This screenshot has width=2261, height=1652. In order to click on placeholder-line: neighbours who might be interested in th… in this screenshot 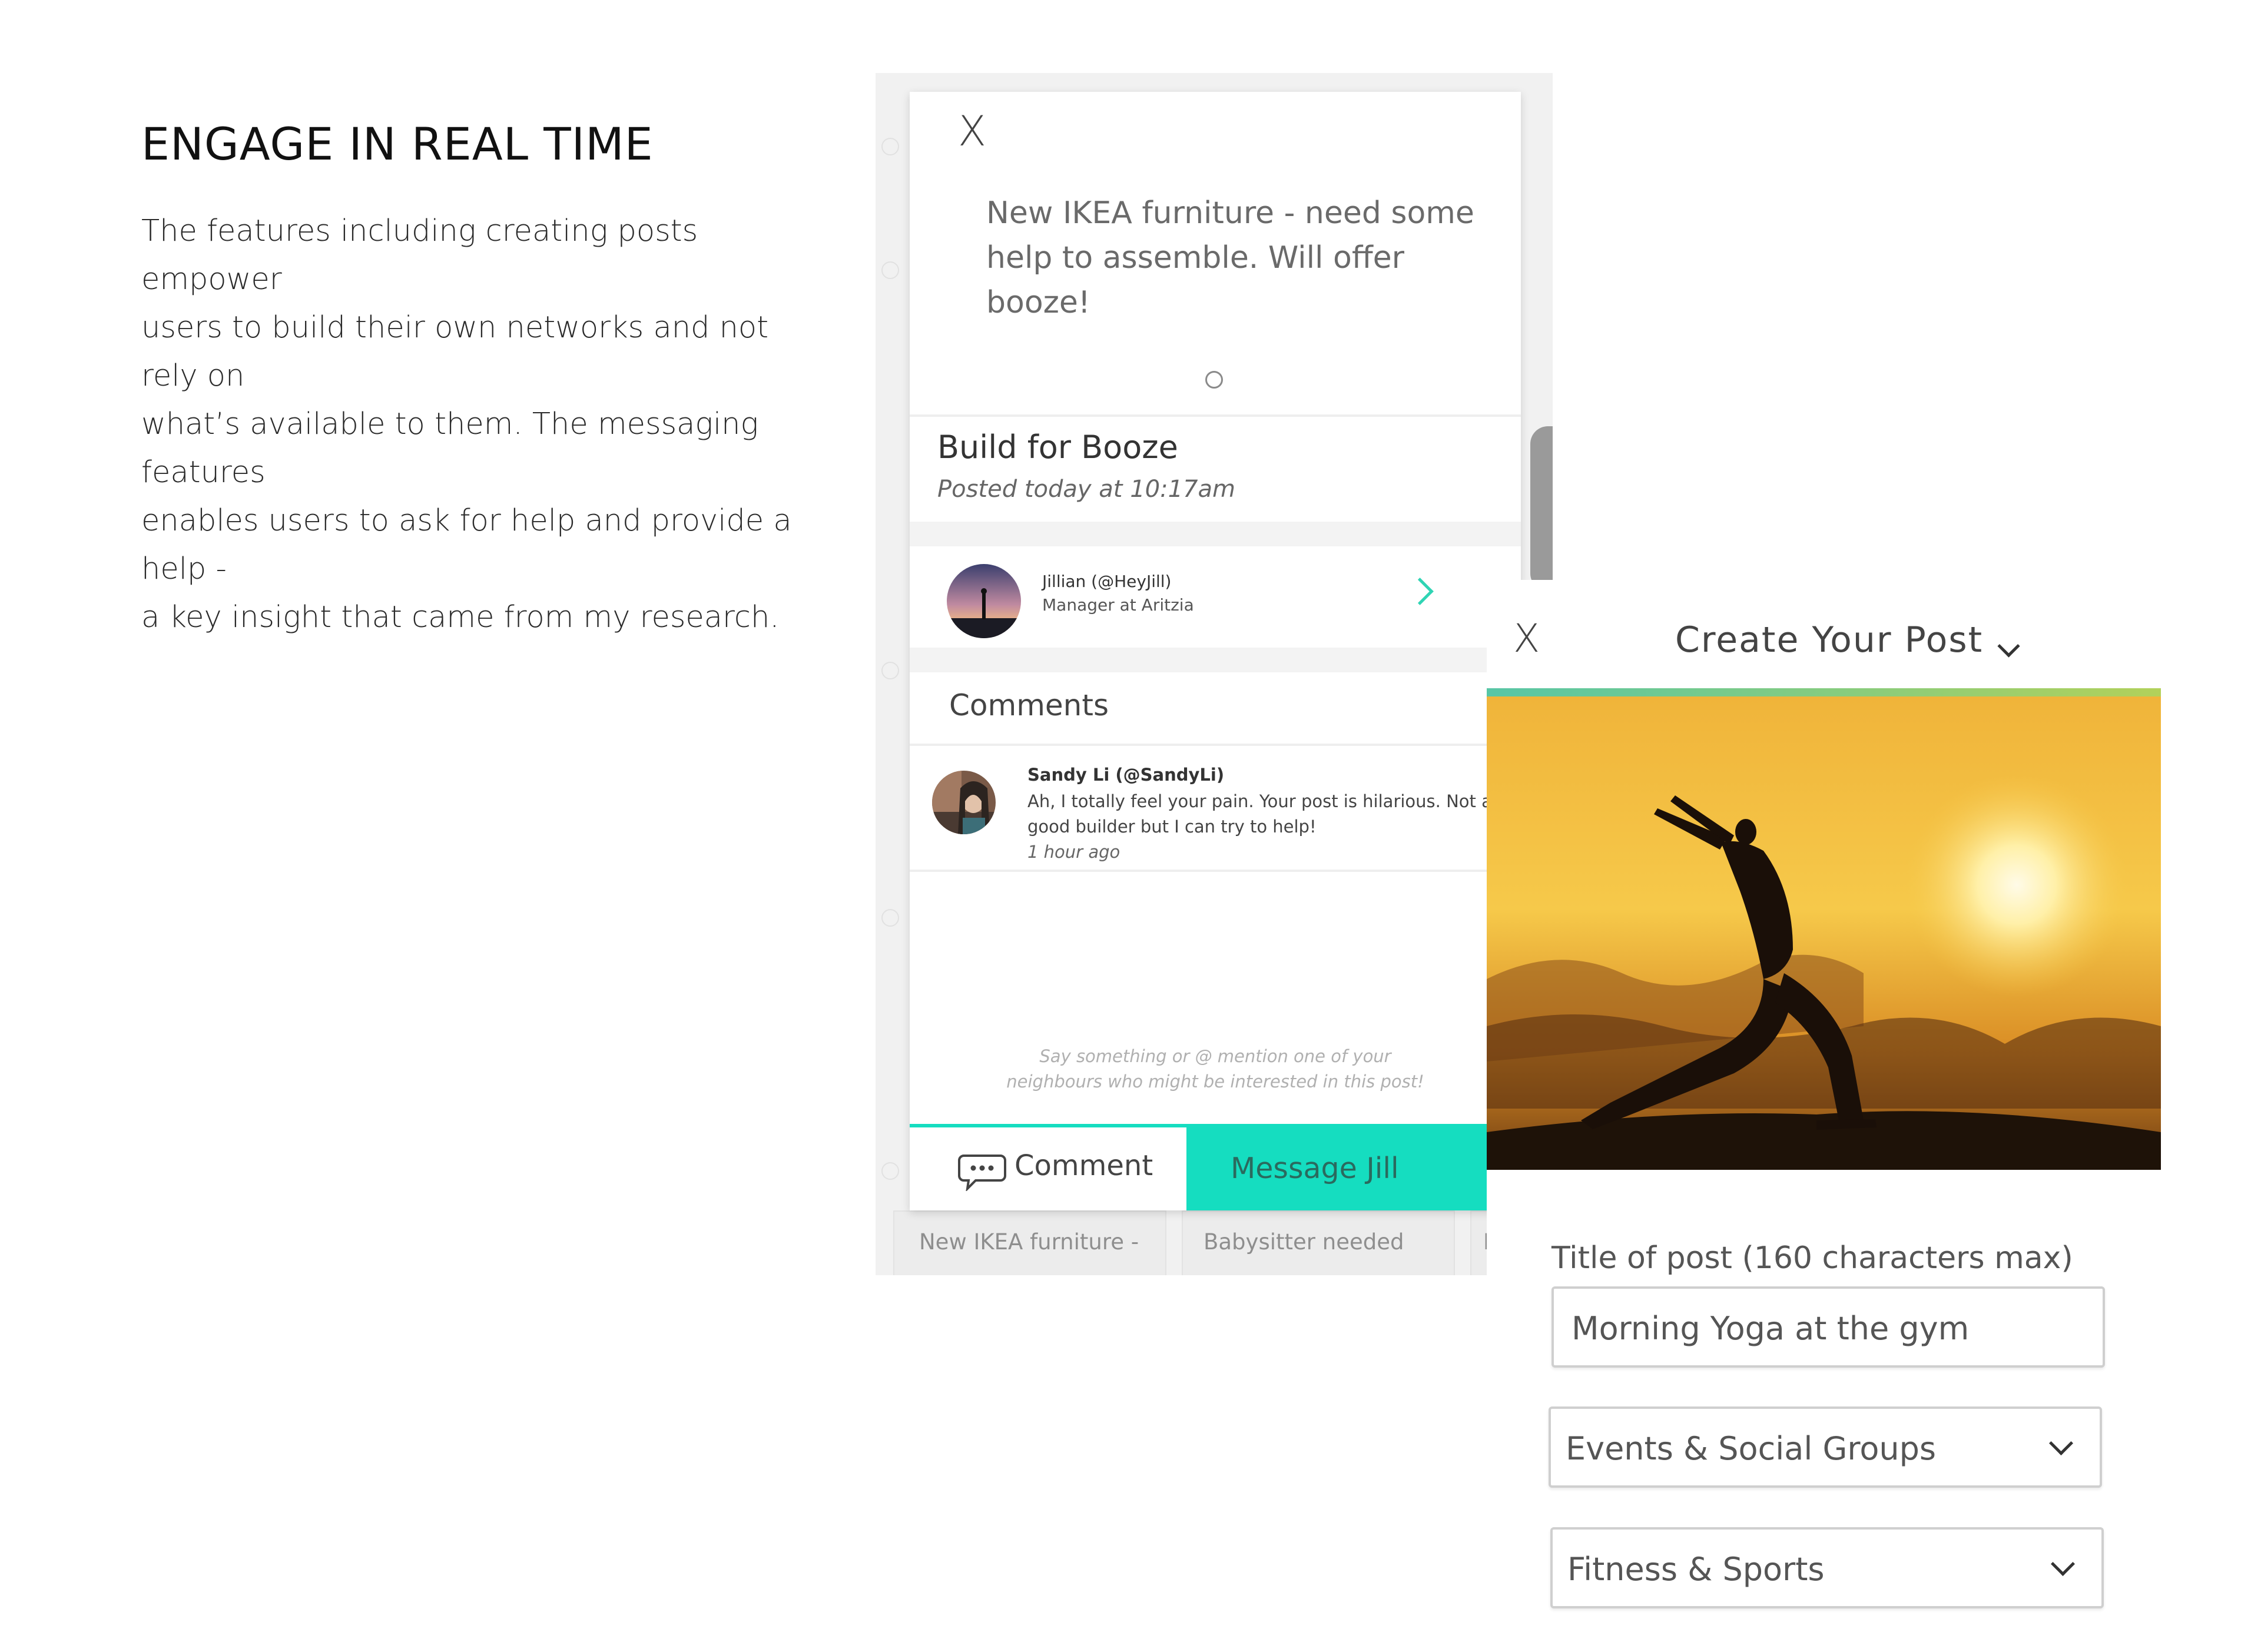, I will do `click(1215, 1082)`.